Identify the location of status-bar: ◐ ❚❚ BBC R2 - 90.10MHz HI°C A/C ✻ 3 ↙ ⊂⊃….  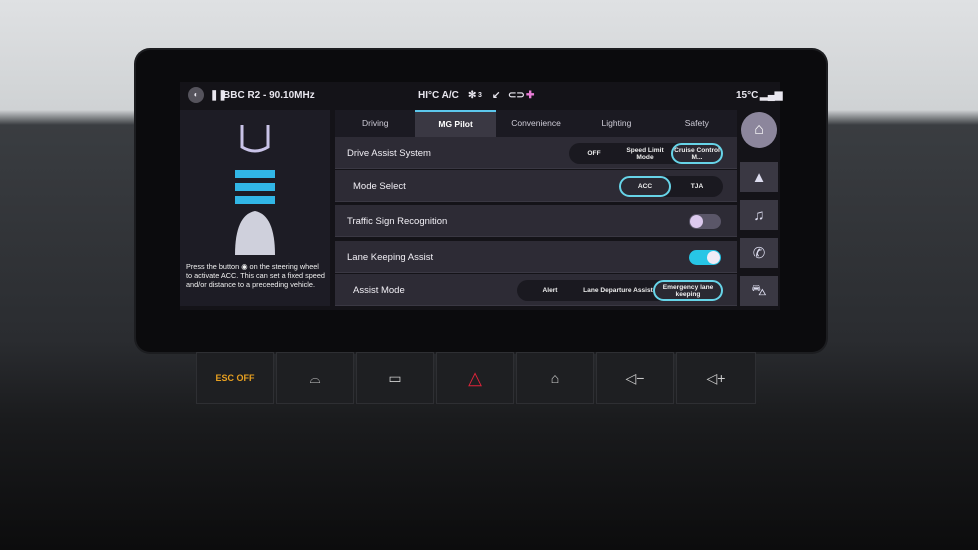
(481, 95).